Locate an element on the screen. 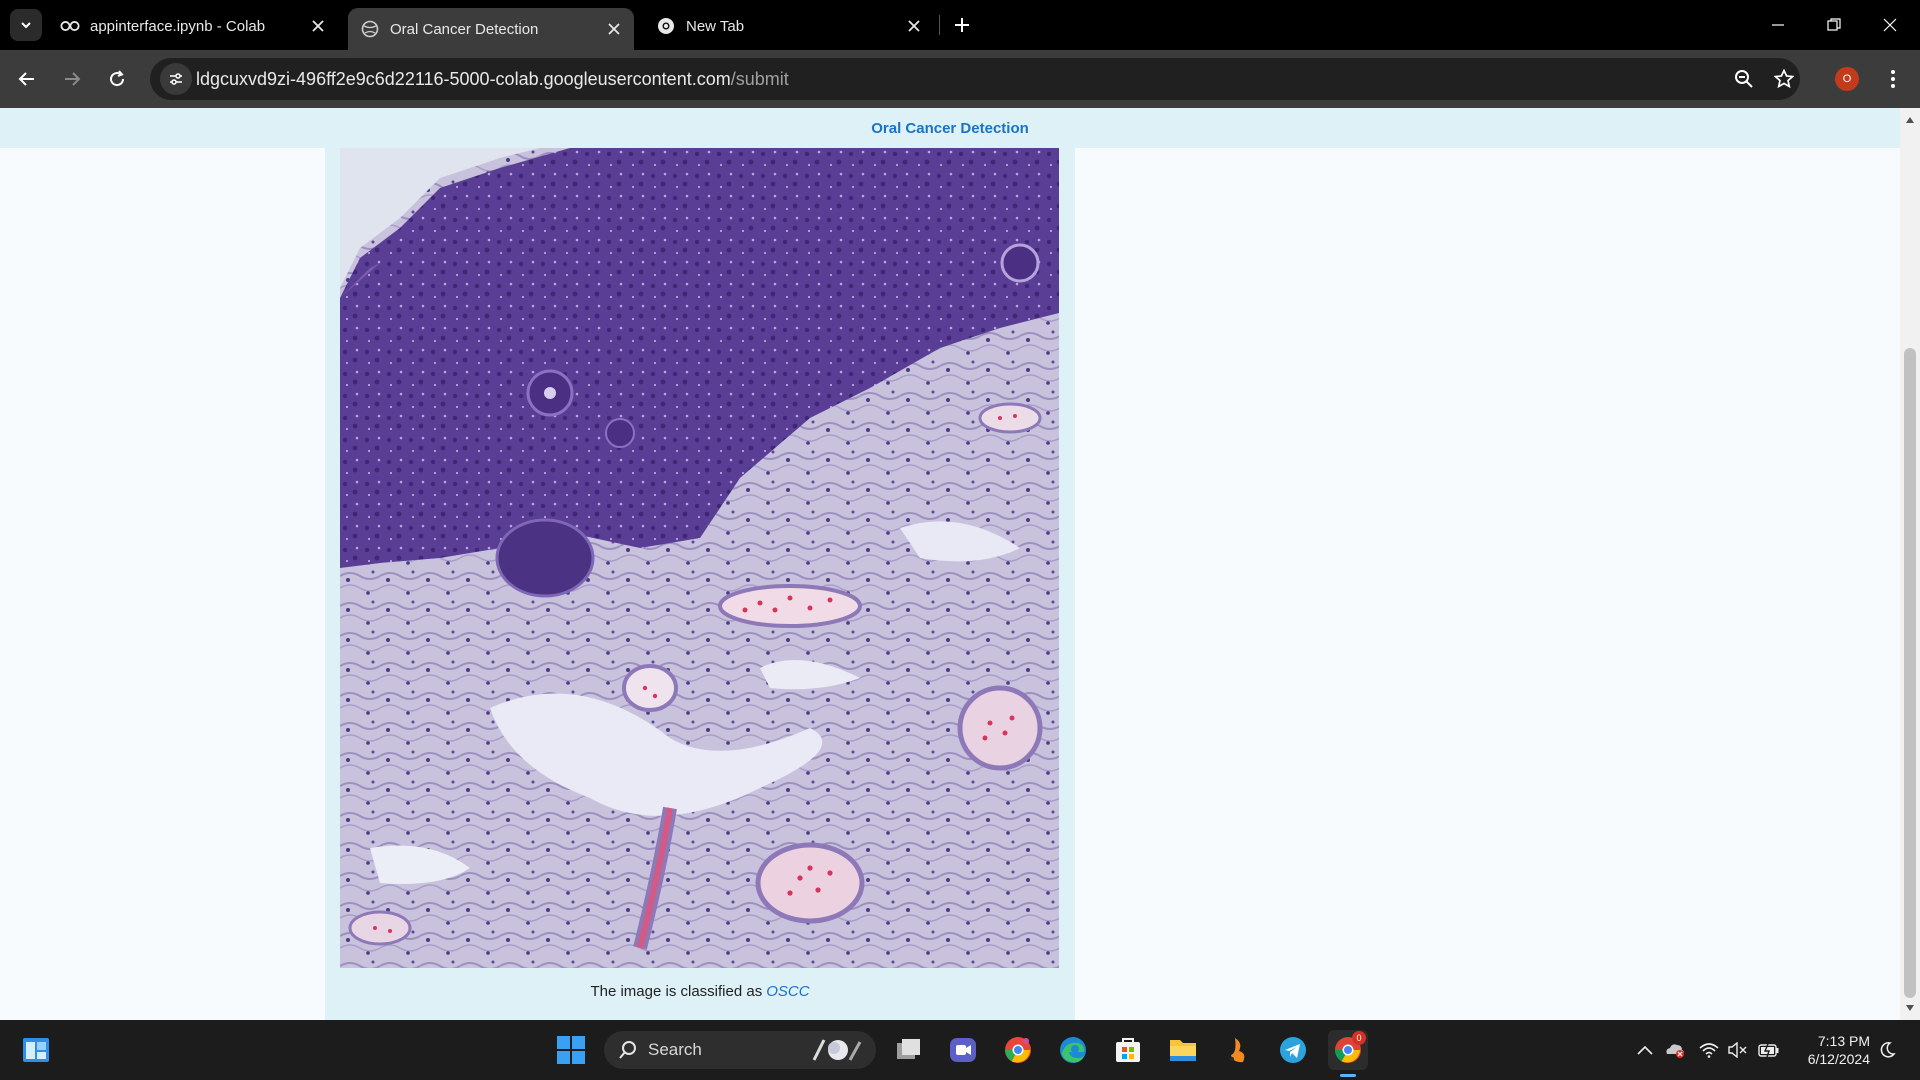 This screenshot has height=1080, width=1920. windows-start-icon is located at coordinates (571, 1050).